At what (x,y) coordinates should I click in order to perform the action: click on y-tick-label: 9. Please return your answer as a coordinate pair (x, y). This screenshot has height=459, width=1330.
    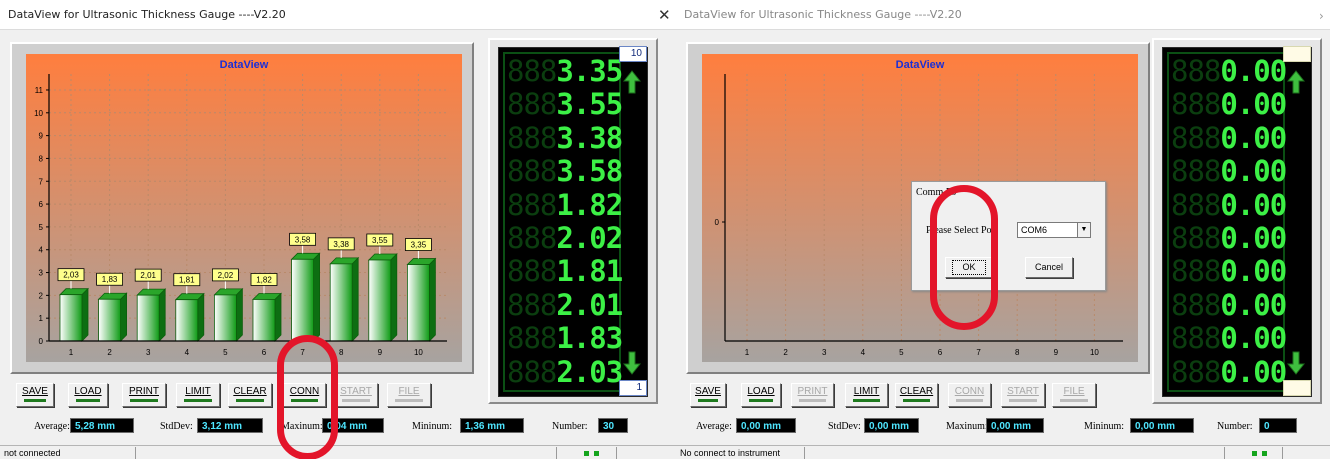
    Looking at the image, I should click on (41, 136).